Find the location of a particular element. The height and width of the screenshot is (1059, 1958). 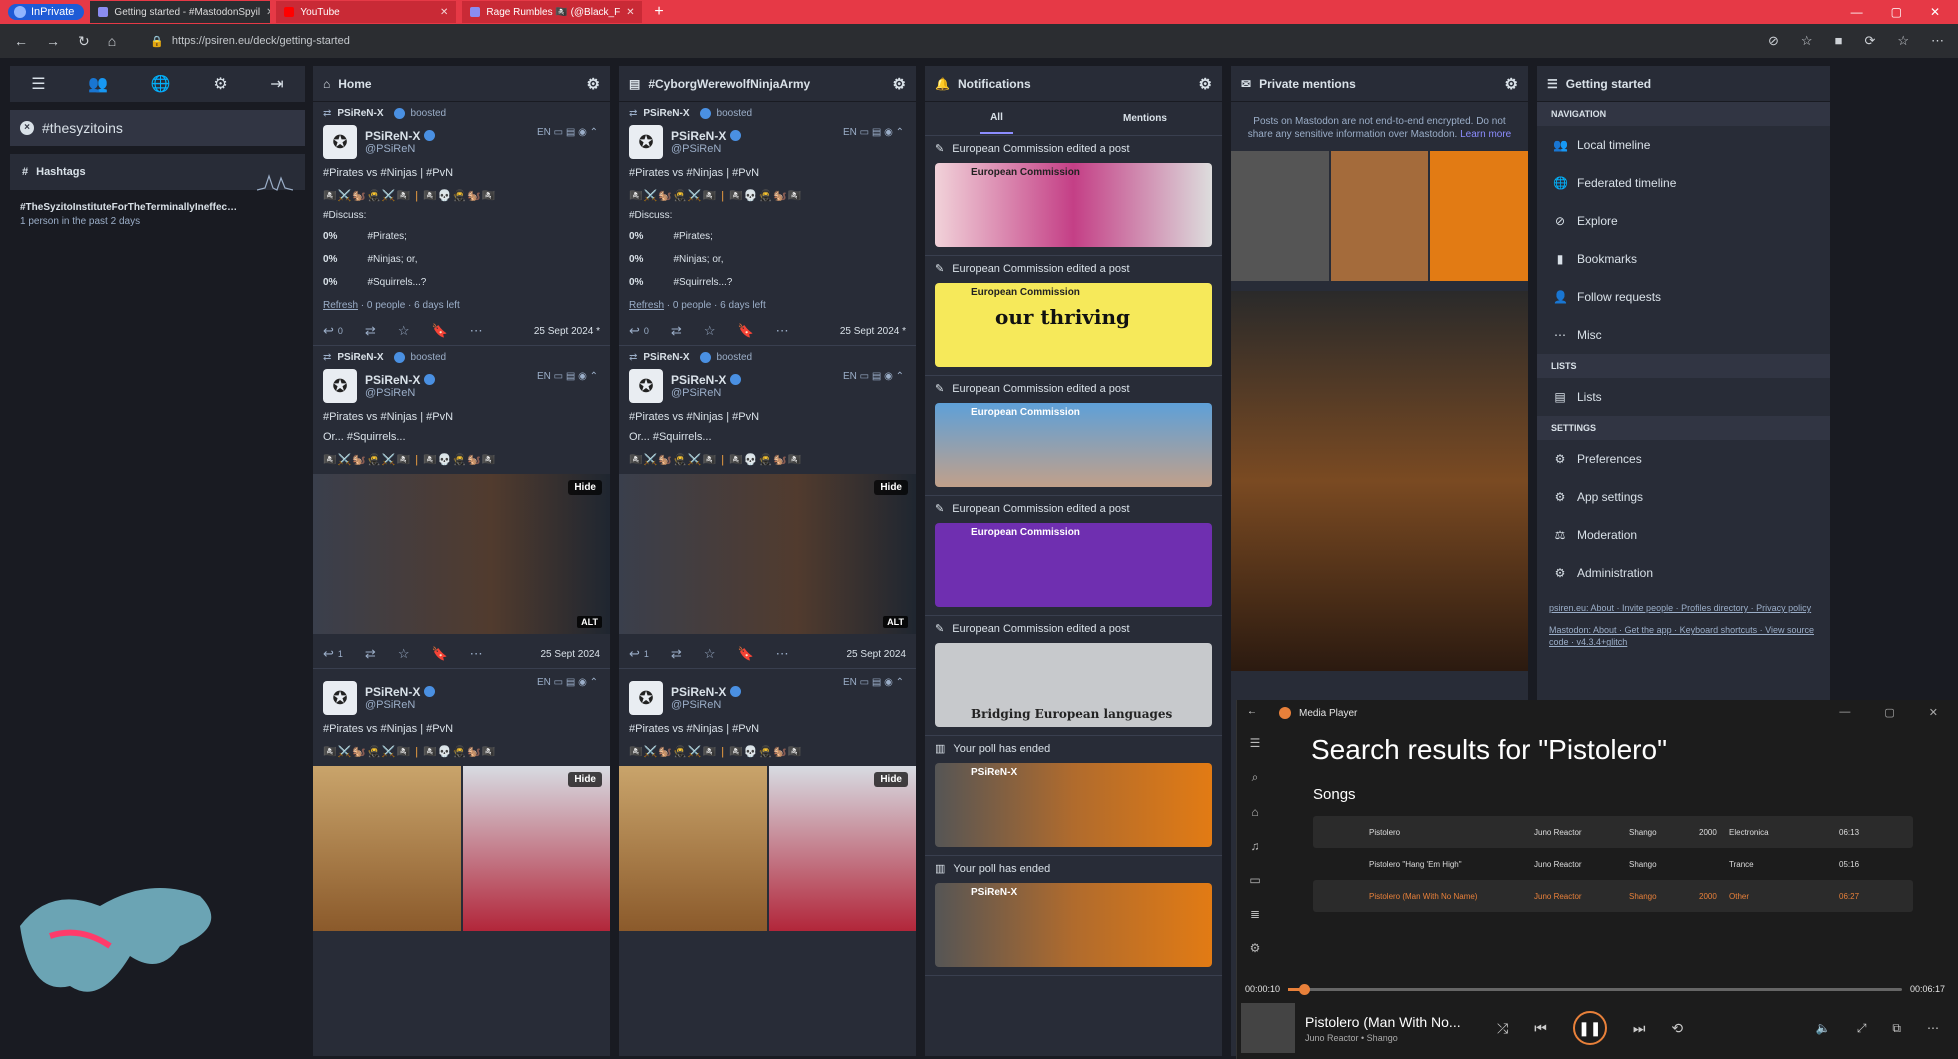

poll-option: 0% #Squirrels...? is located at coordinates (461, 282).